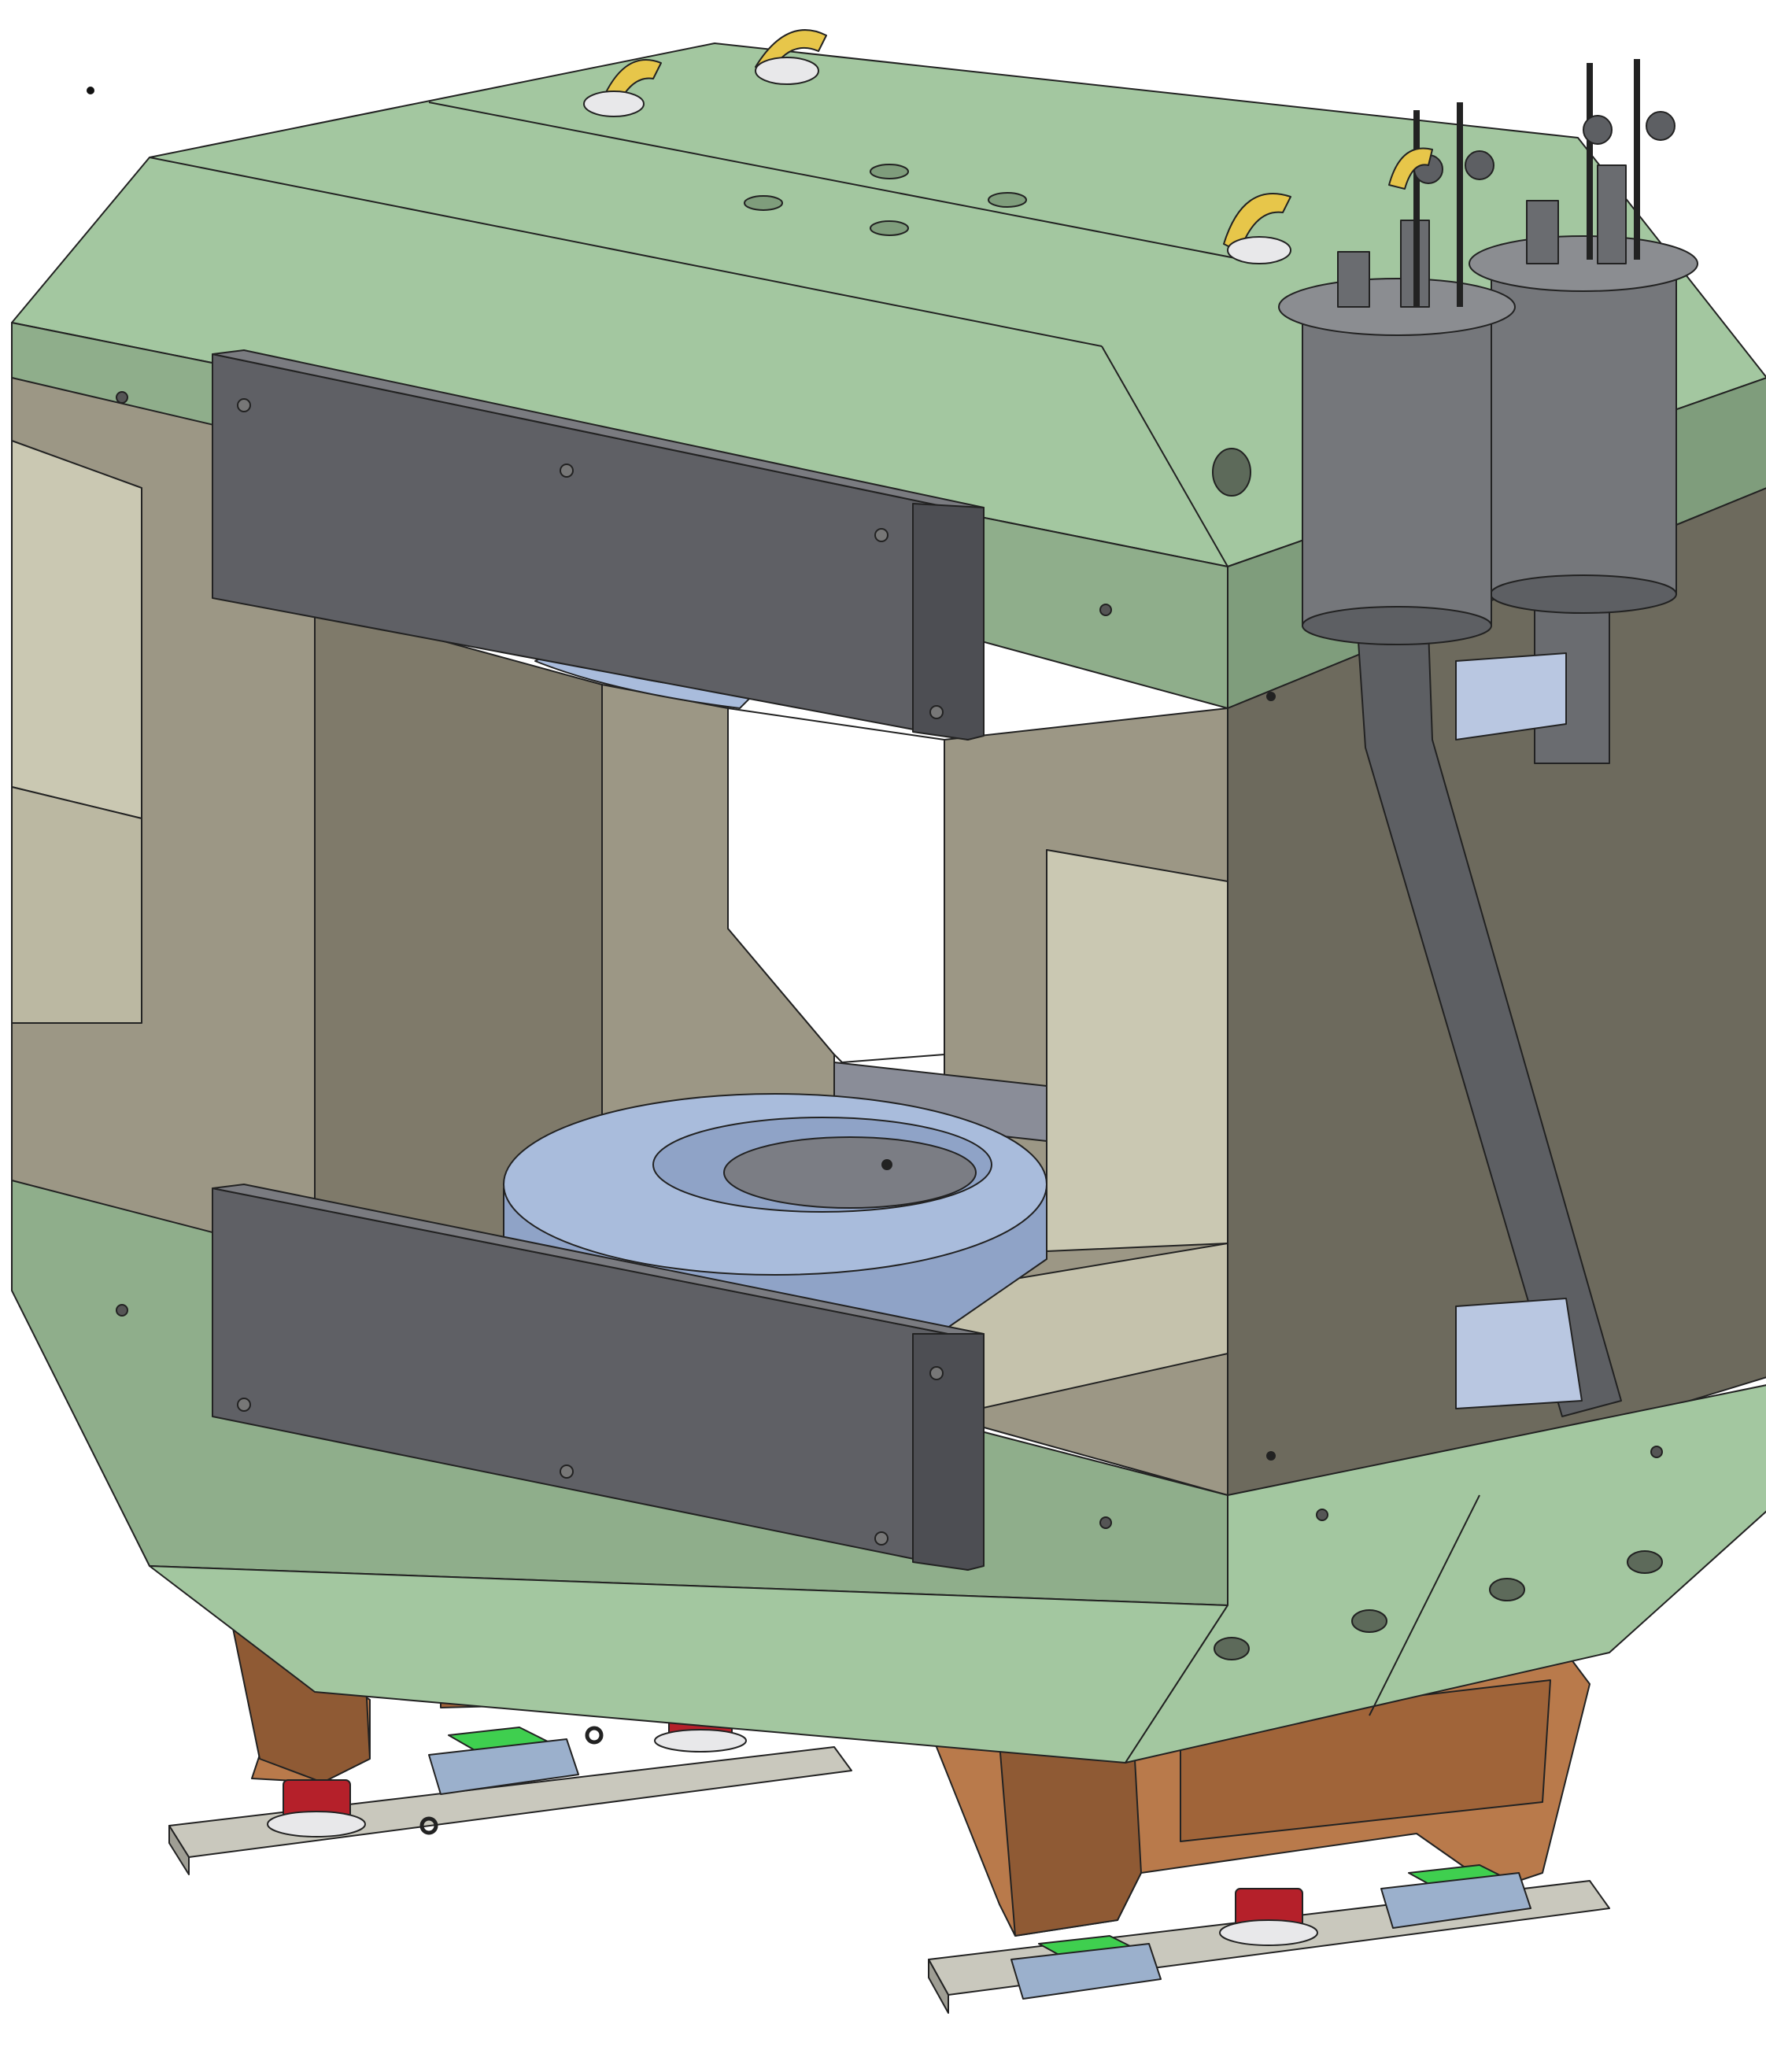 The height and width of the screenshot is (2072, 1766). Describe the element at coordinates (614, 104) in the screenshot. I see `lifting-eye-1-base` at that location.